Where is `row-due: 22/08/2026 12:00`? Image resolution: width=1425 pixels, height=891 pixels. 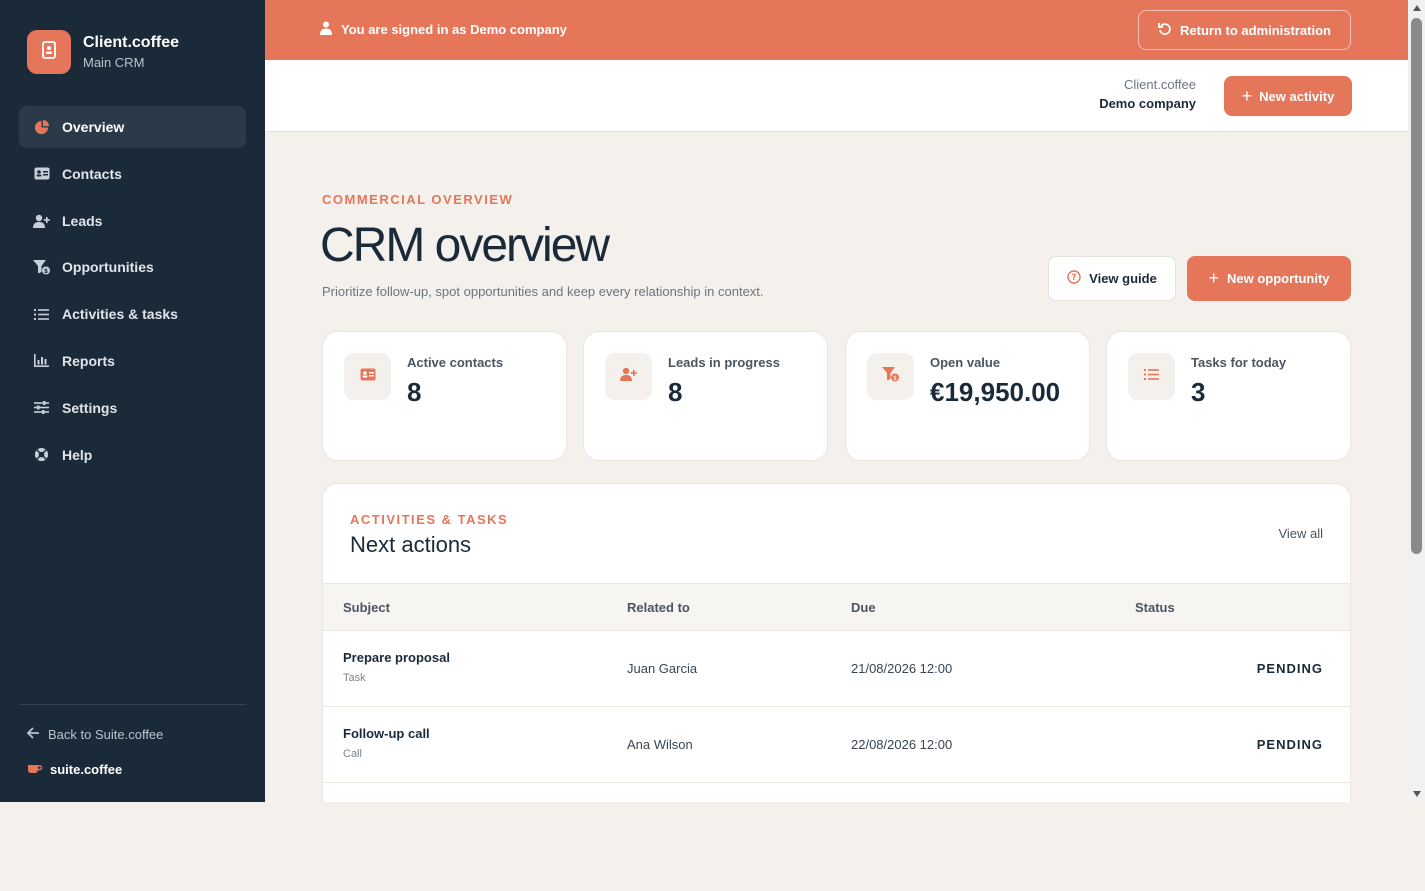
row-due: 22/08/2026 12:00 is located at coordinates (902, 744).